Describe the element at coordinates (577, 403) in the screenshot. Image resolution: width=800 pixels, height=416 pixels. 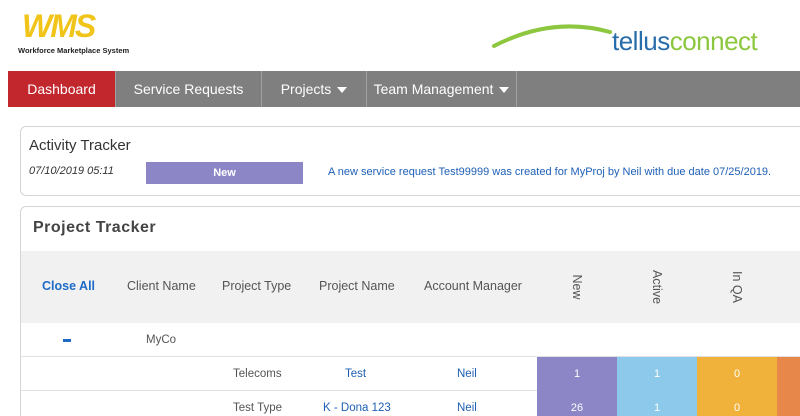
I see `row-new-count: 26` at that location.